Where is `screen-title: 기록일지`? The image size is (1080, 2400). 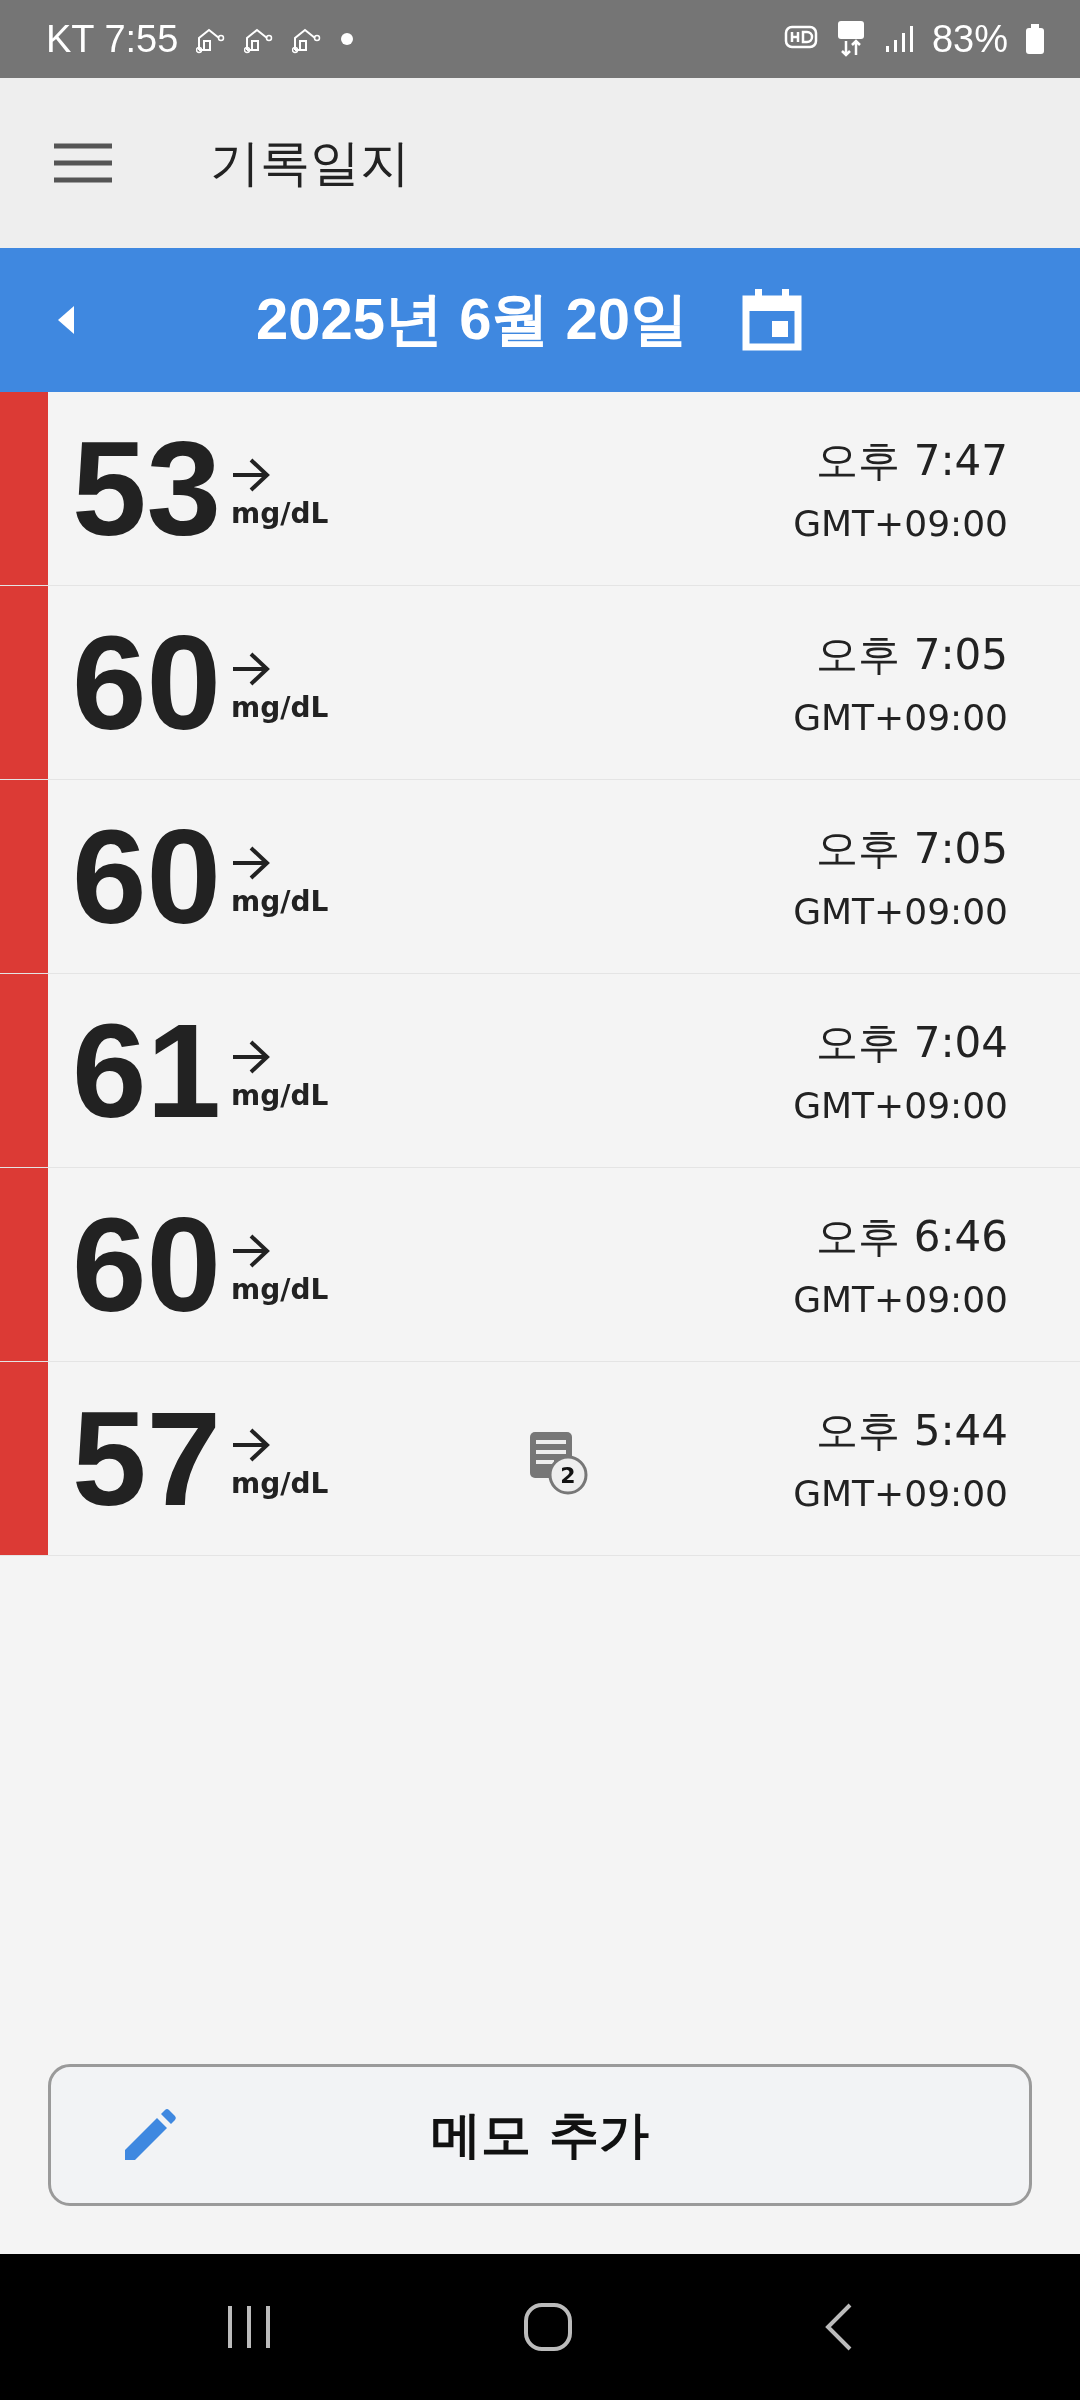 screen-title: 기록일지 is located at coordinates (310, 163).